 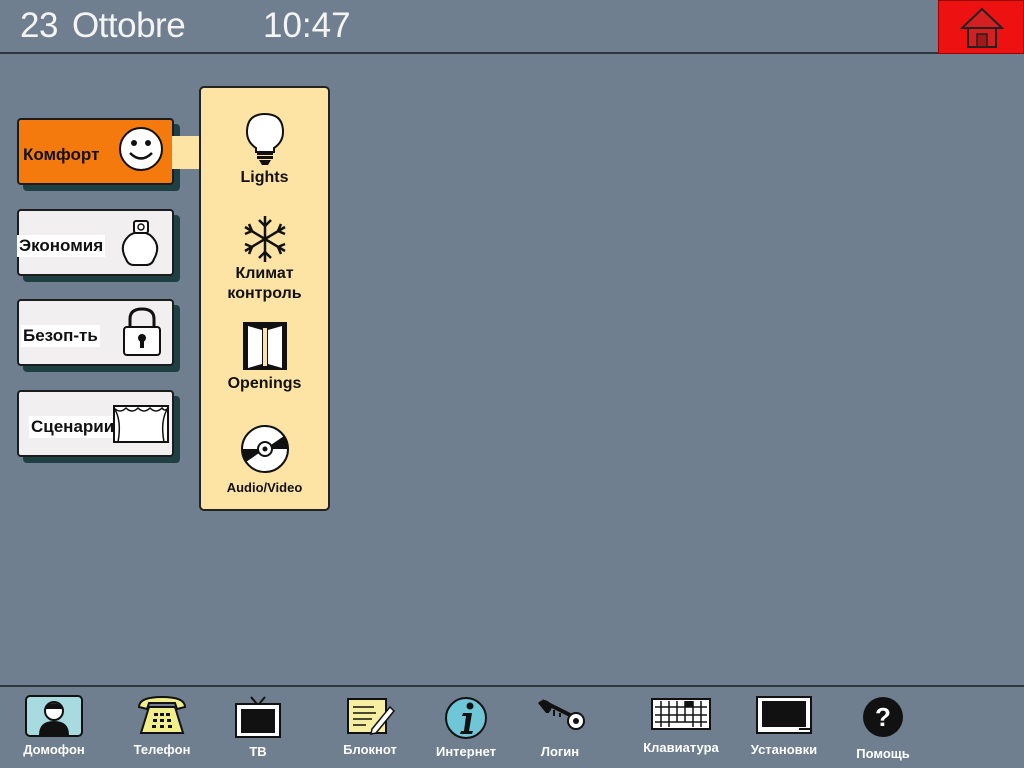 I want to click on dock-help-label: Помощь, so click(x=883, y=753).